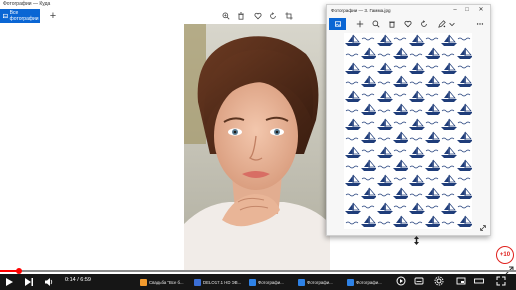  What do you see at coordinates (273, 16) in the screenshot?
I see `rotate-icon` at bounding box center [273, 16].